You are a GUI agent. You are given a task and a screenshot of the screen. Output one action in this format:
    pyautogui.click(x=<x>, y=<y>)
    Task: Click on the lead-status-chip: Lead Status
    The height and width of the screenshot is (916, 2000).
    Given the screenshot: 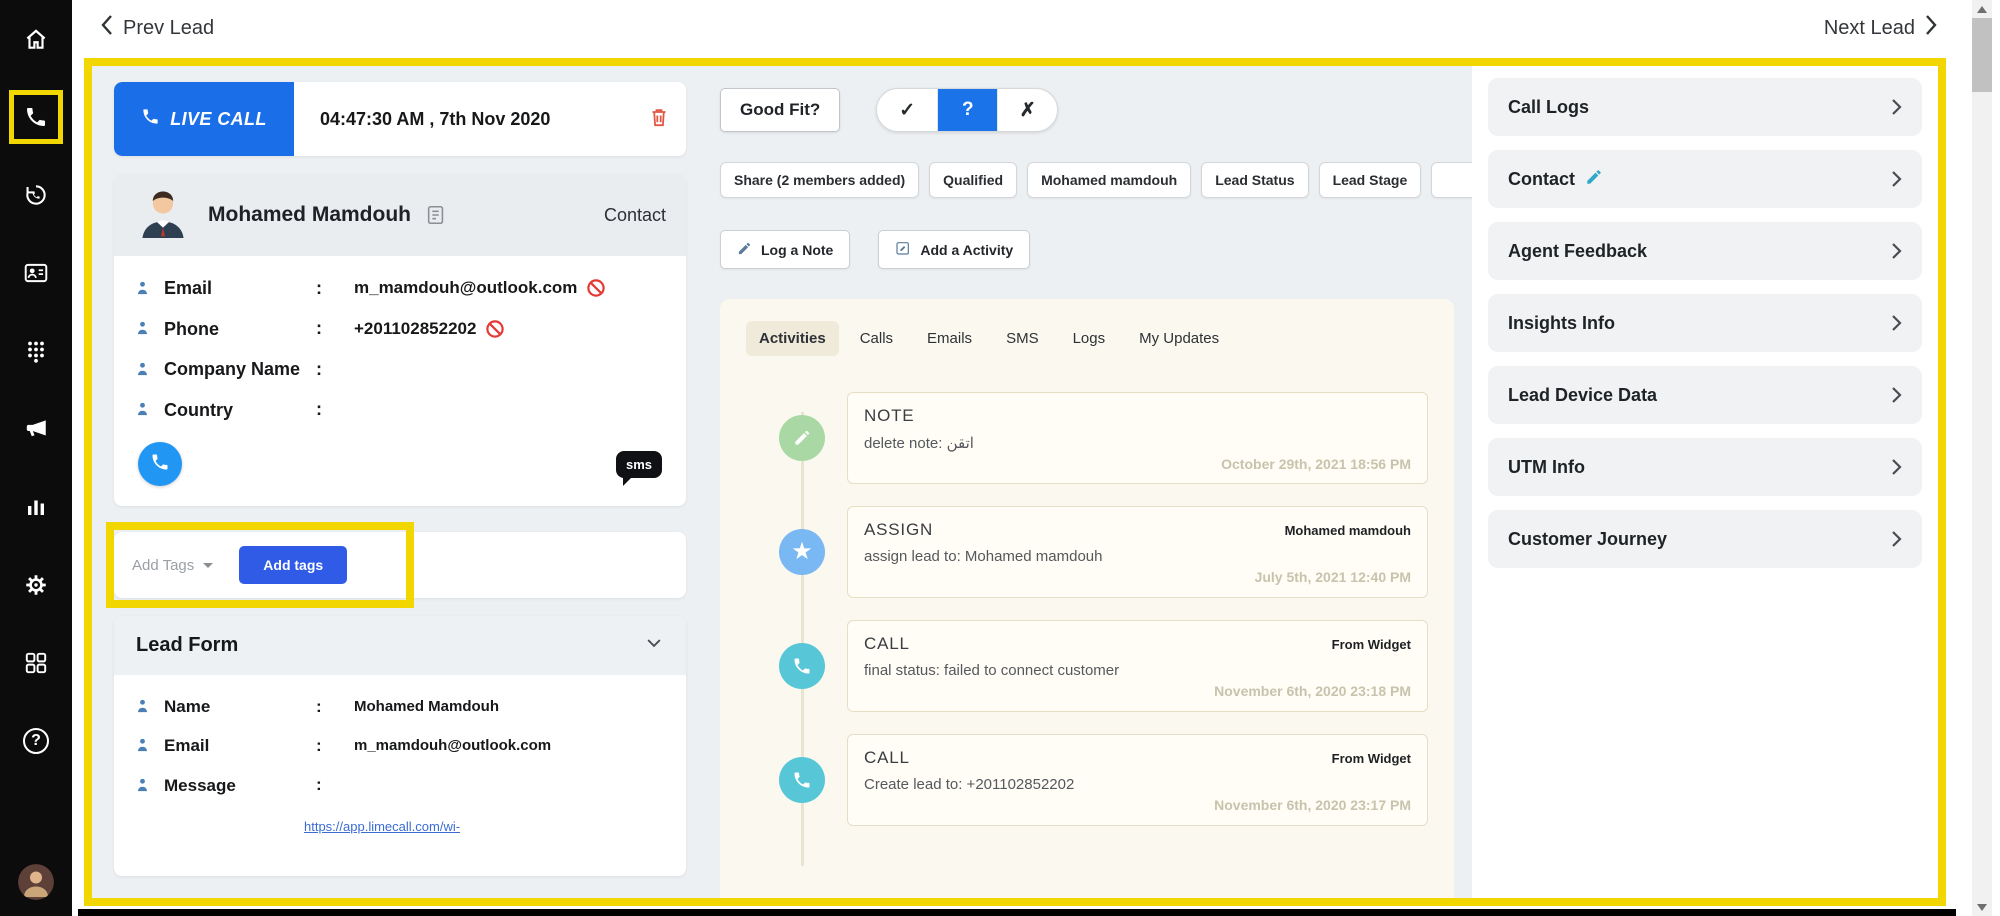 What is the action you would take?
    pyautogui.click(x=1255, y=180)
    